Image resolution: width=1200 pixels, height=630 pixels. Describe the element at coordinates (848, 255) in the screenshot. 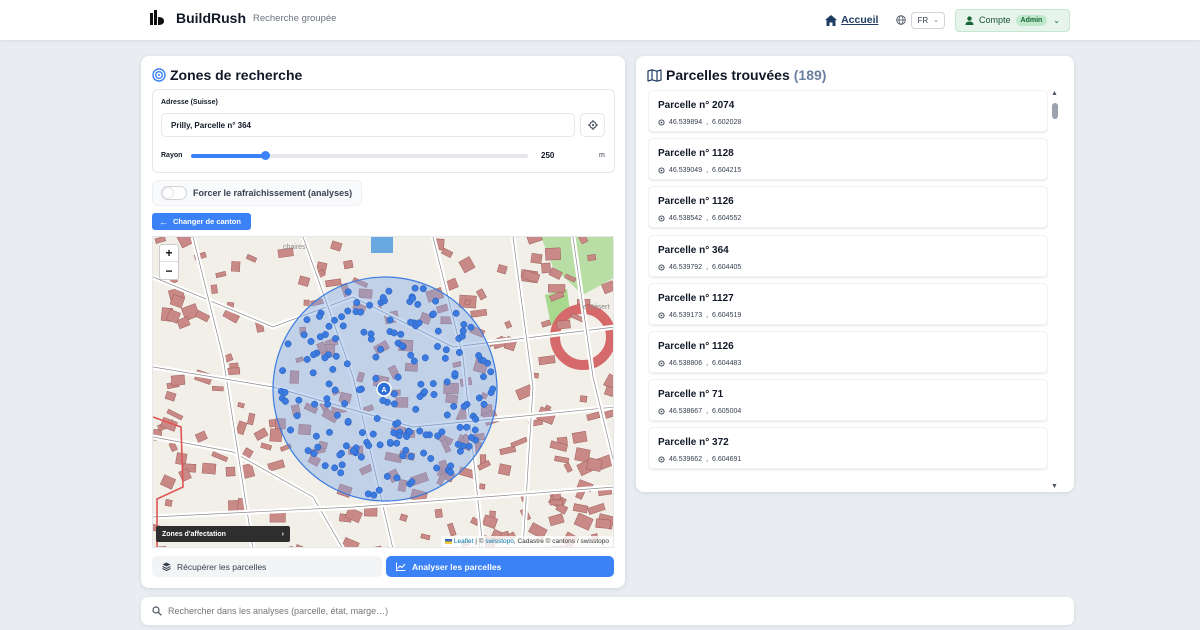

I see `parcel-card: Parcelle n° 364 46.539792, 6.604405` at that location.